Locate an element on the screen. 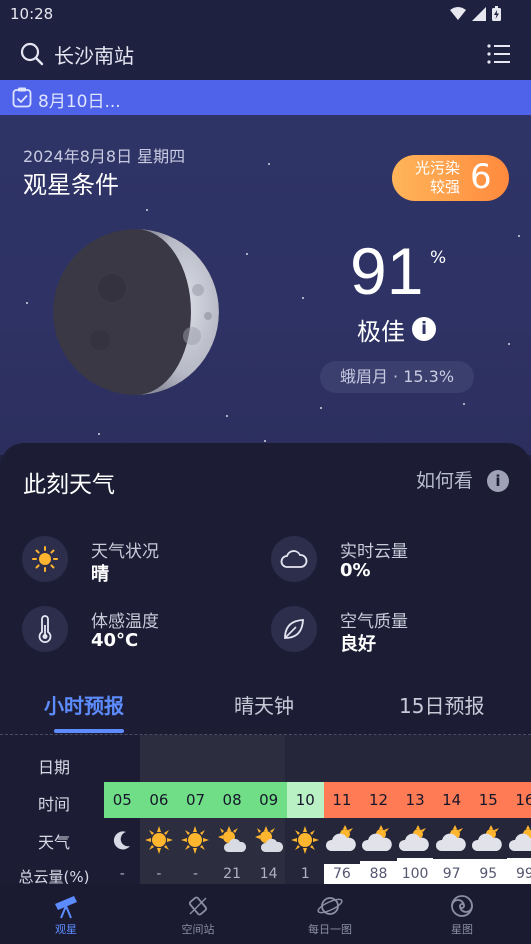  hour-cell: 06 is located at coordinates (159, 800).